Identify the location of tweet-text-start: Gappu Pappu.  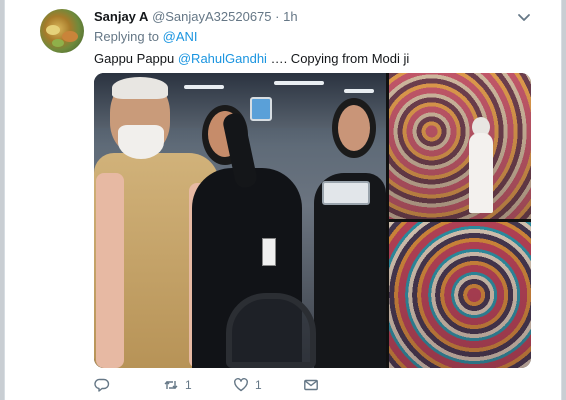
(134, 58).